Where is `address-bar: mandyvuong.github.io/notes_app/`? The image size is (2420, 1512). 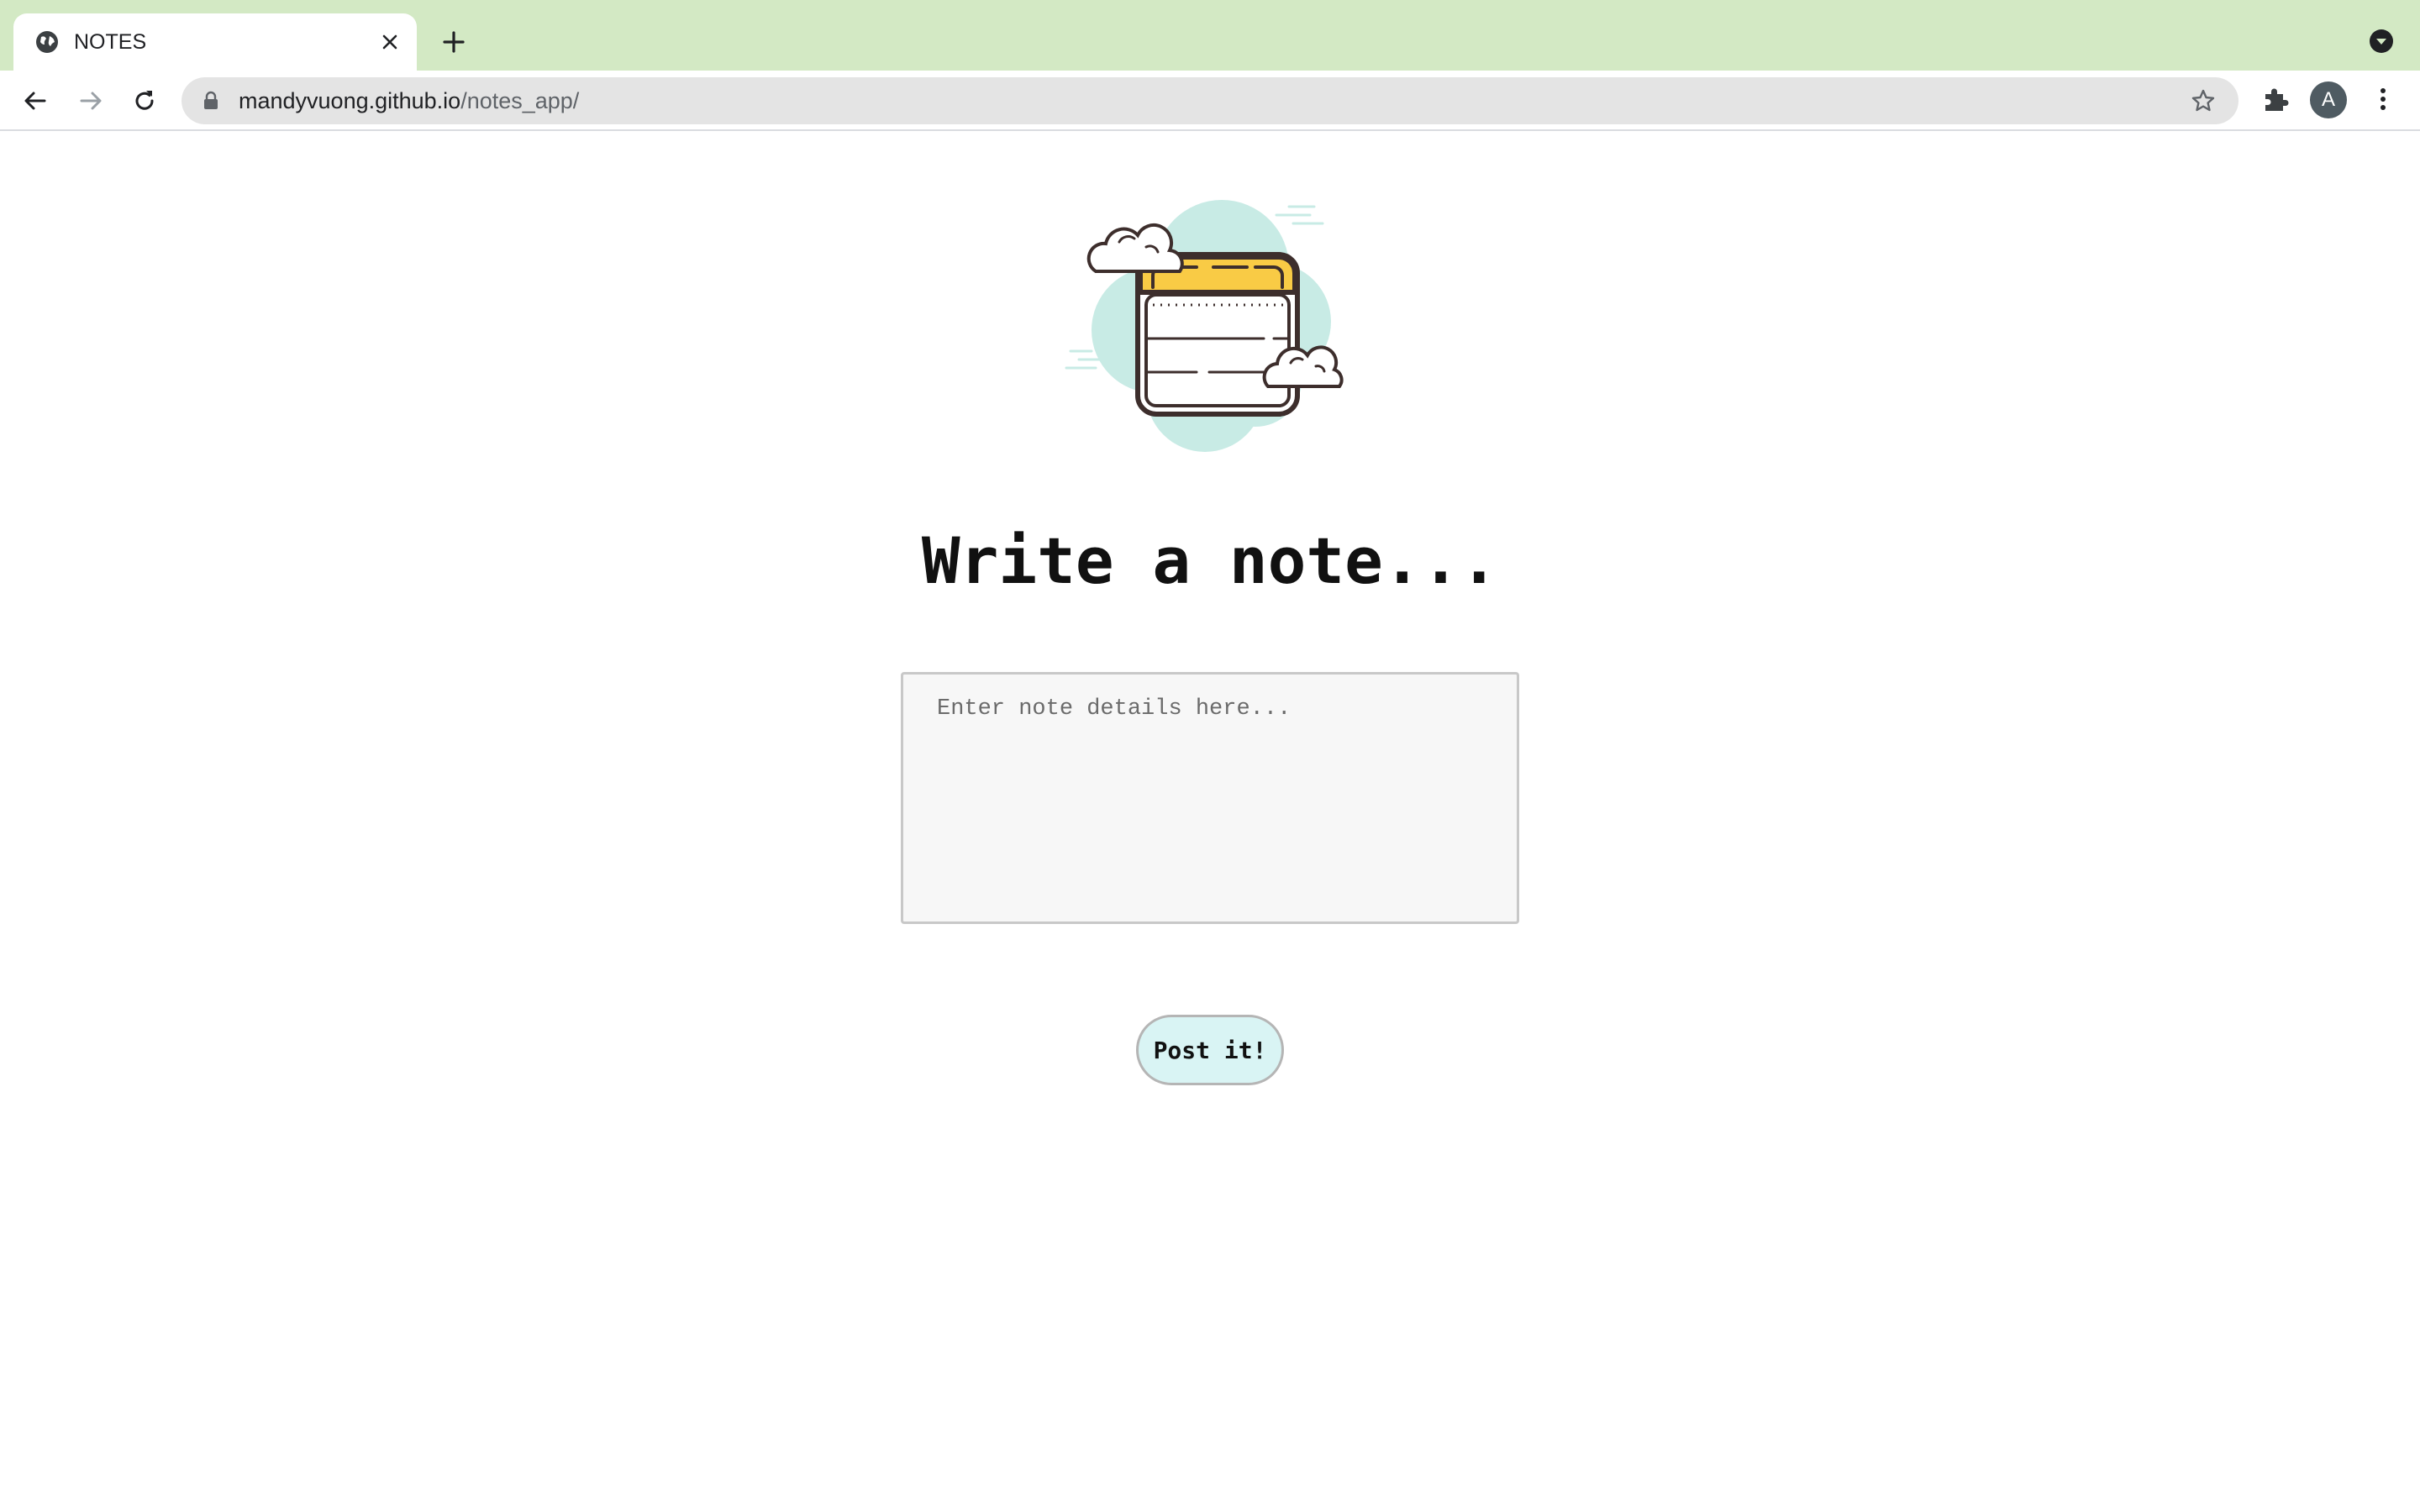 address-bar: mandyvuong.github.io/notes_app/ is located at coordinates (1210, 100).